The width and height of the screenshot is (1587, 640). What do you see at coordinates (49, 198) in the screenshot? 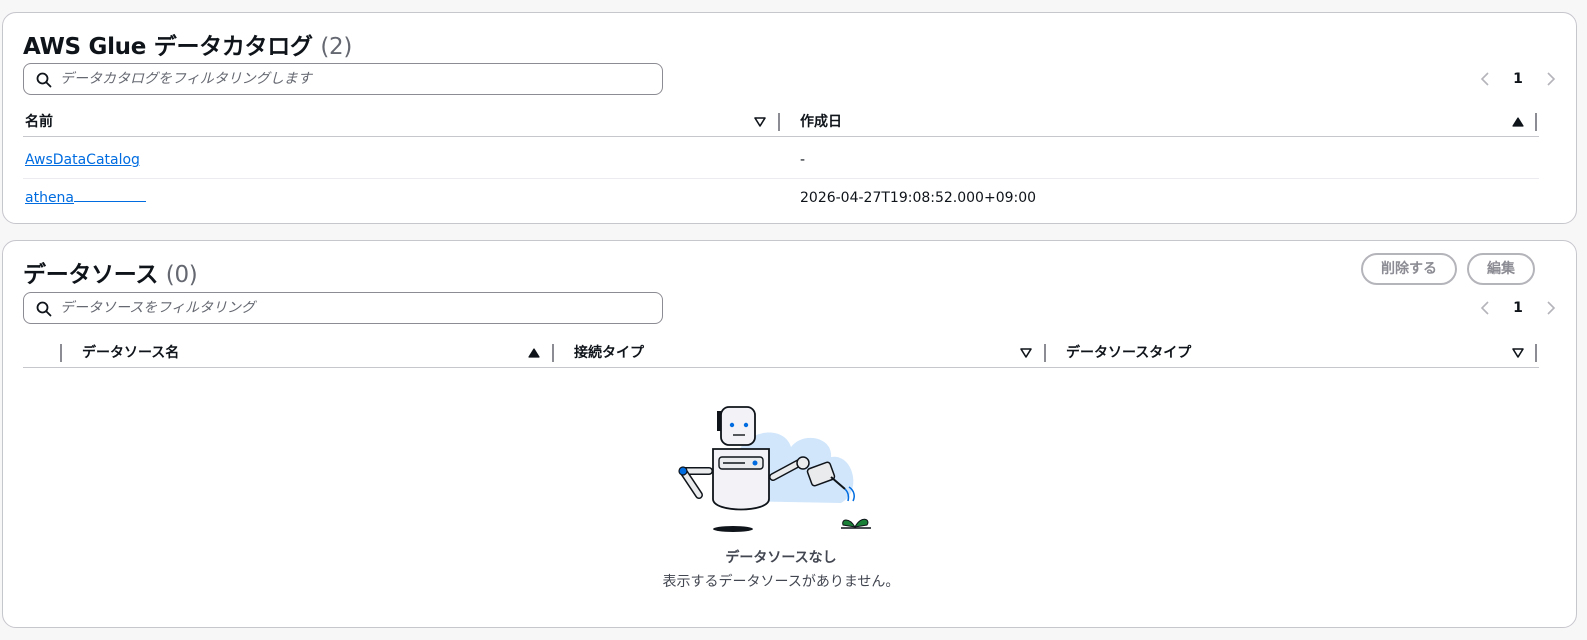
I see `catalog-name-text: athena` at bounding box center [49, 198].